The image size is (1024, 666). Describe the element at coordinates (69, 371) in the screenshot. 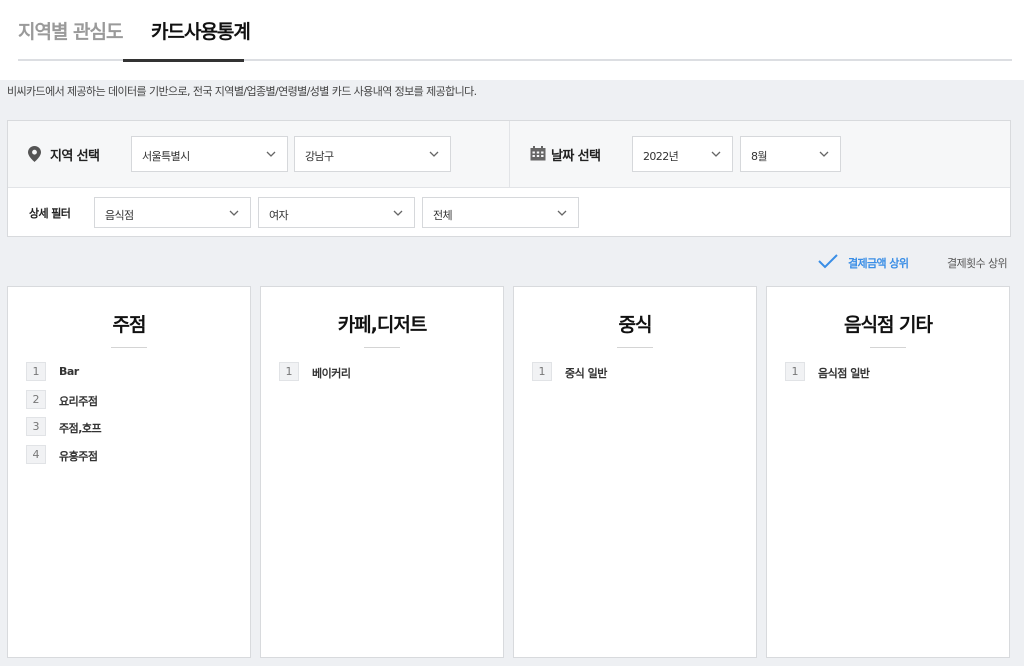

I see `item-name: Bar` at that location.